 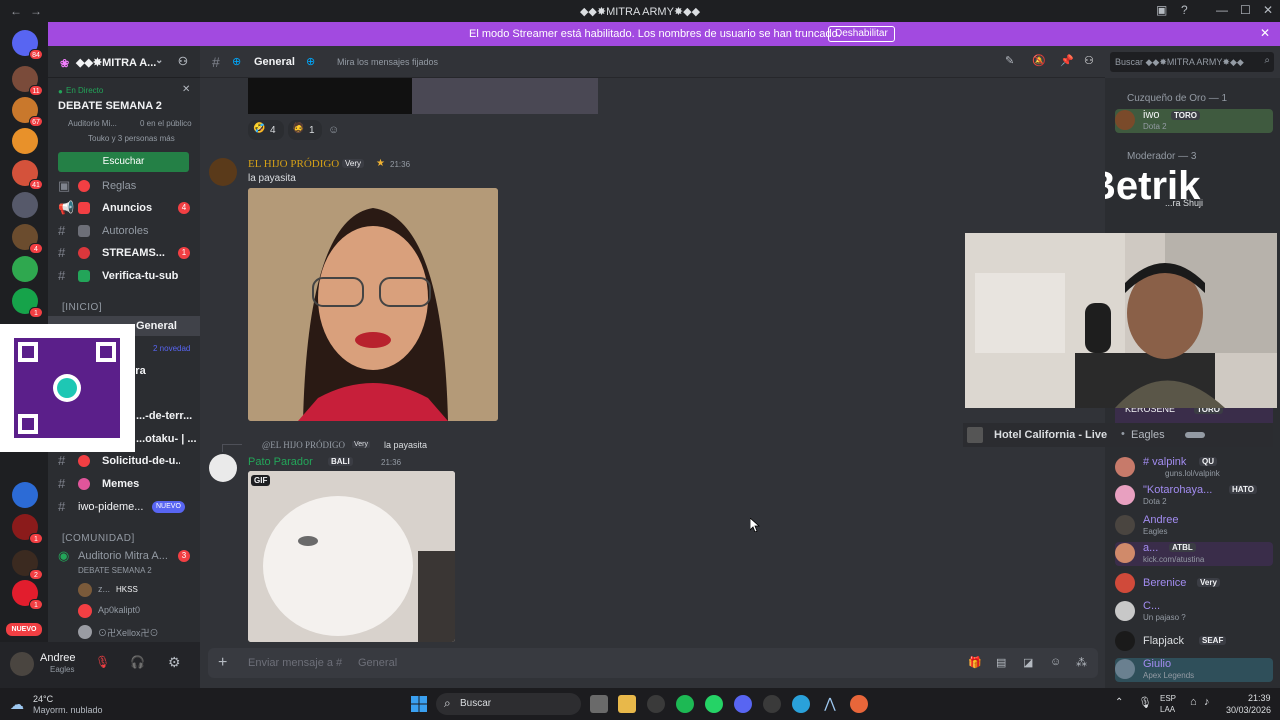 What do you see at coordinates (1248, 710) in the screenshot?
I see `clock-date: 30/03/2026` at bounding box center [1248, 710].